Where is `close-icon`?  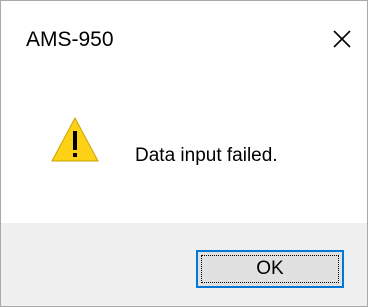 close-icon is located at coordinates (342, 39).